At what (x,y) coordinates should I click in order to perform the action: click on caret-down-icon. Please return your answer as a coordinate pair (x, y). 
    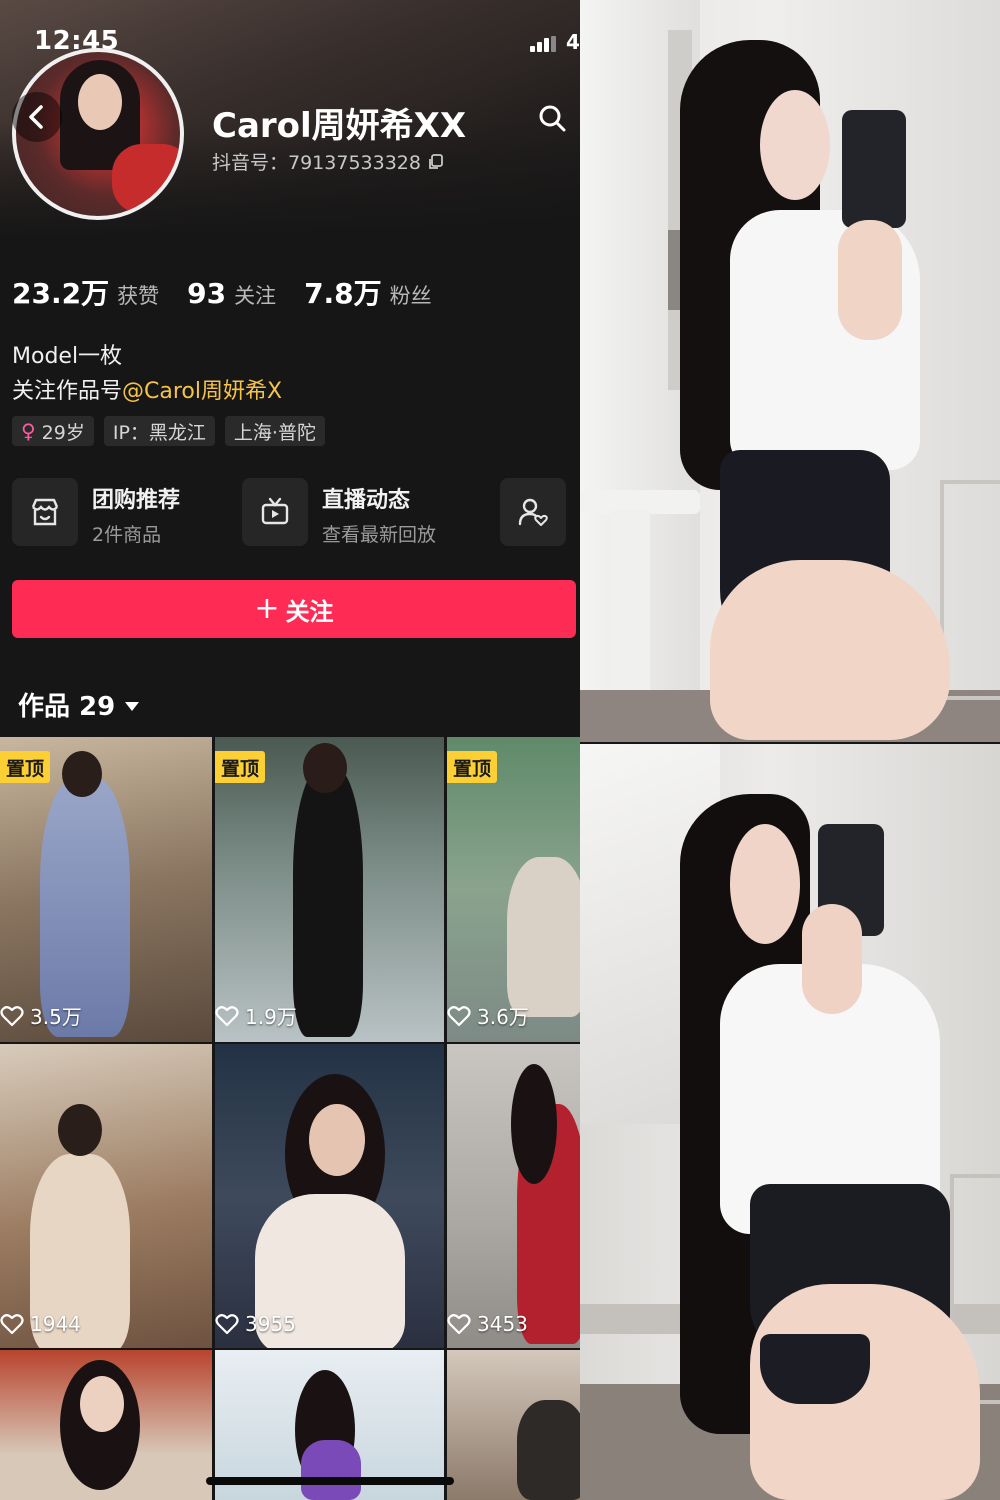
    Looking at the image, I should click on (132, 706).